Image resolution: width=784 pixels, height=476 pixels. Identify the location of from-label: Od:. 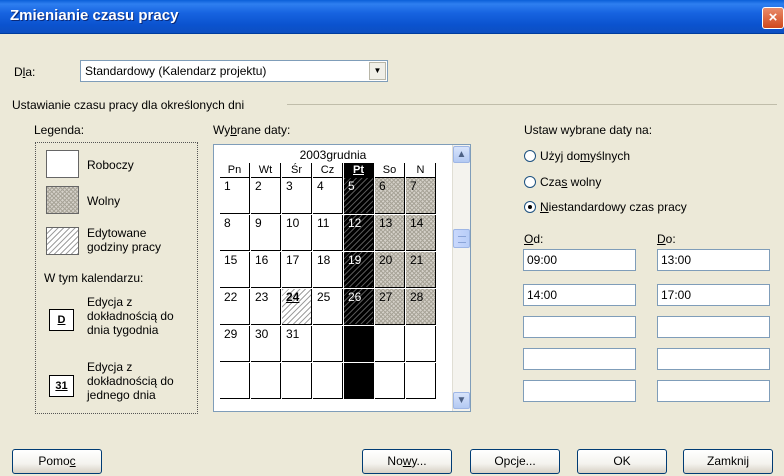
(534, 239).